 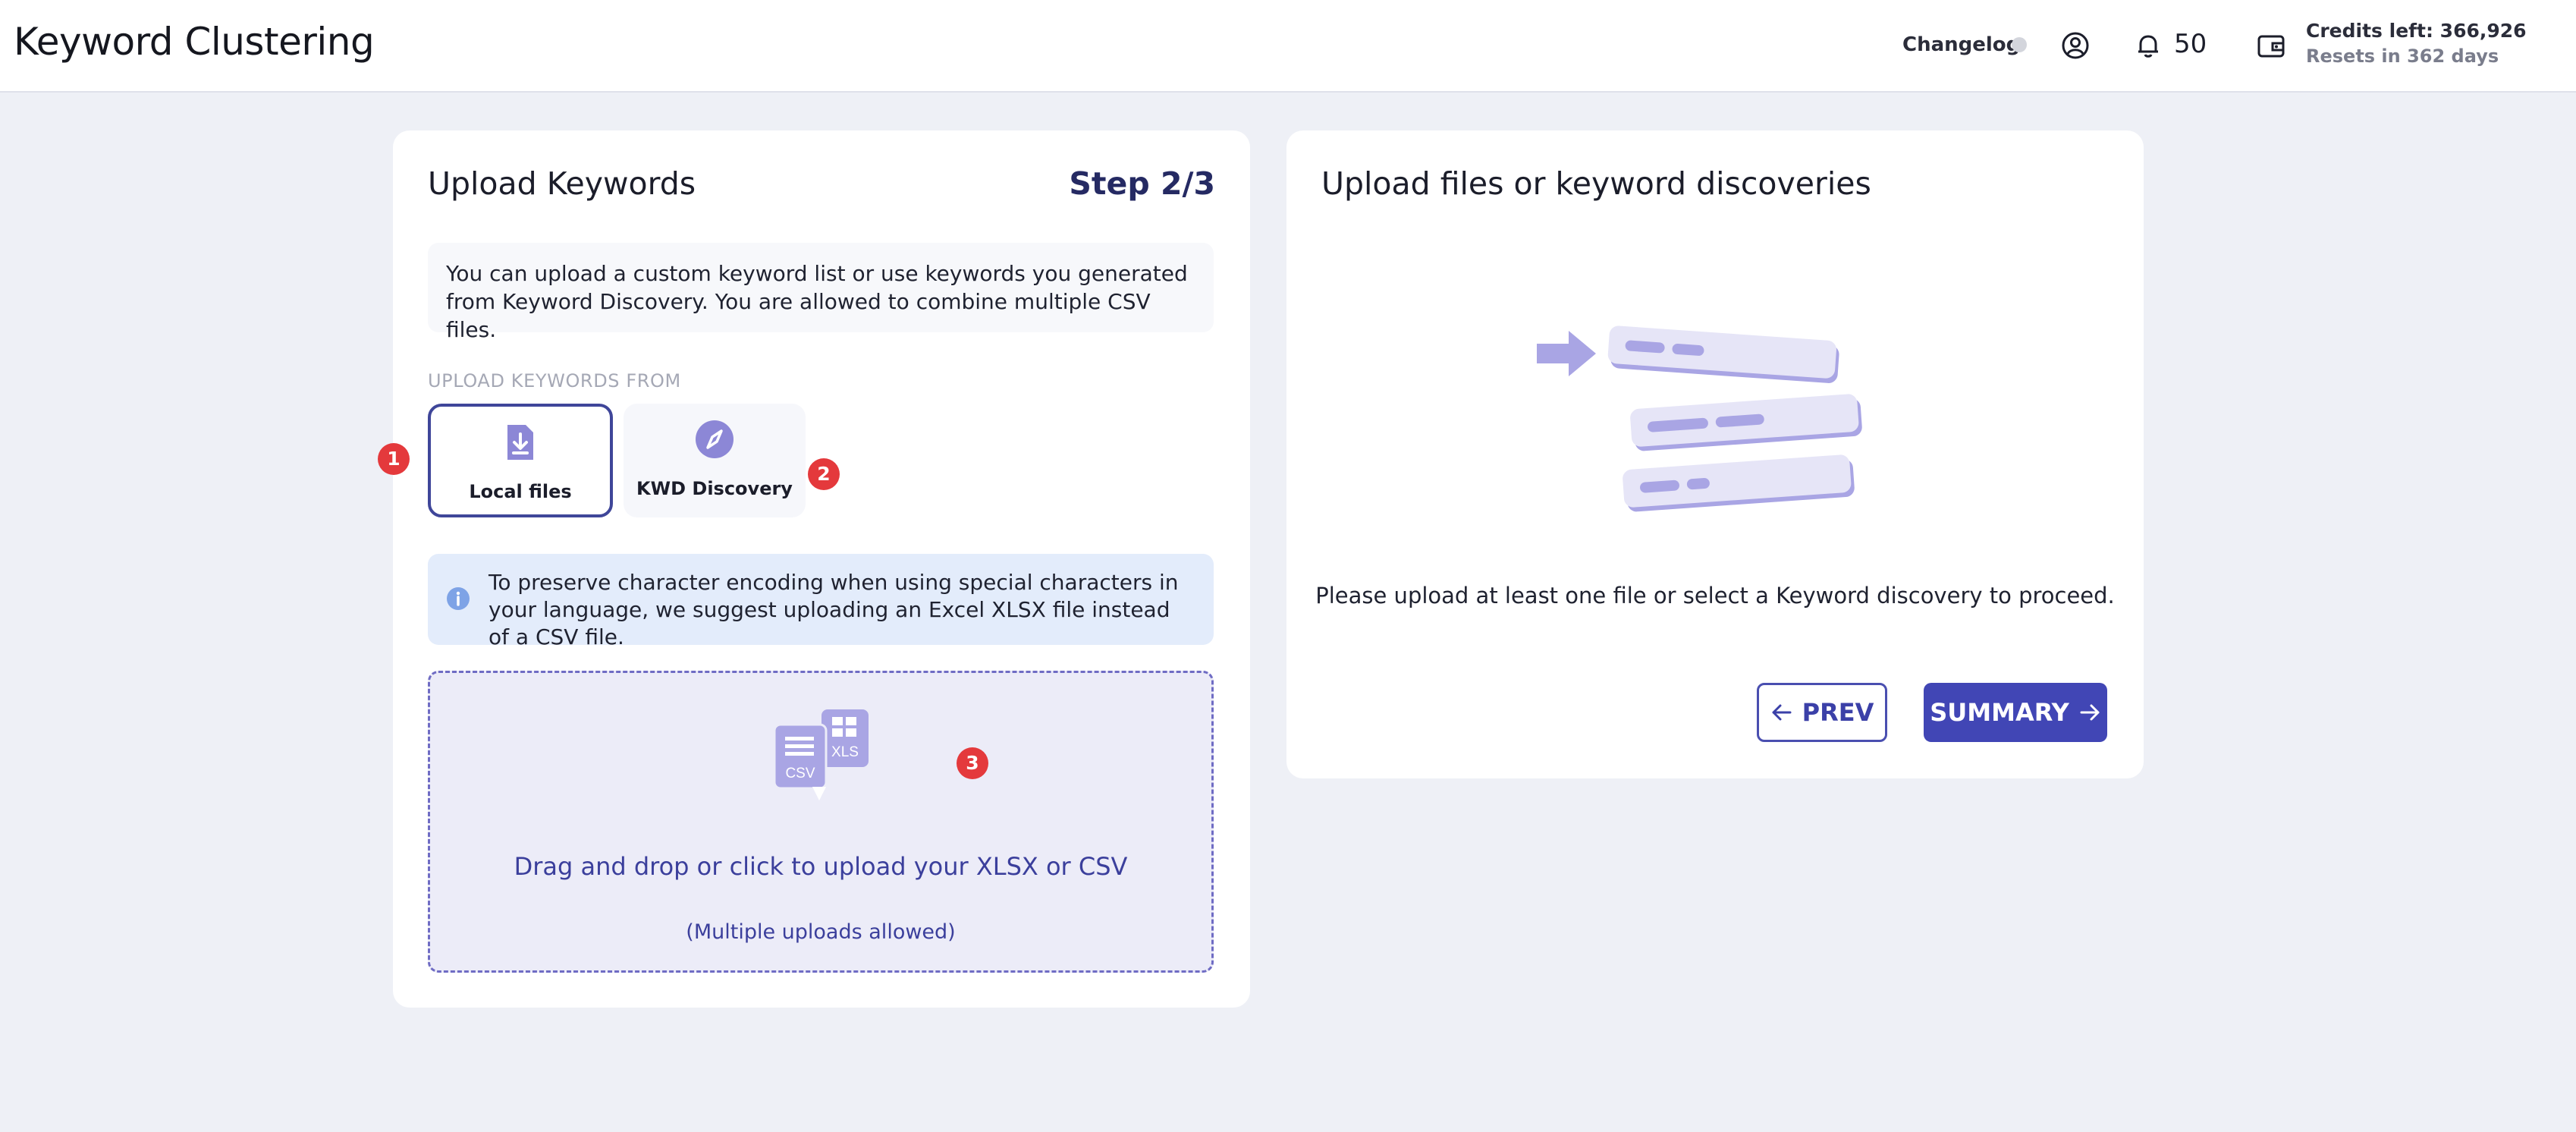 What do you see at coordinates (714, 488) in the screenshot?
I see `source-label: KWD Discovery` at bounding box center [714, 488].